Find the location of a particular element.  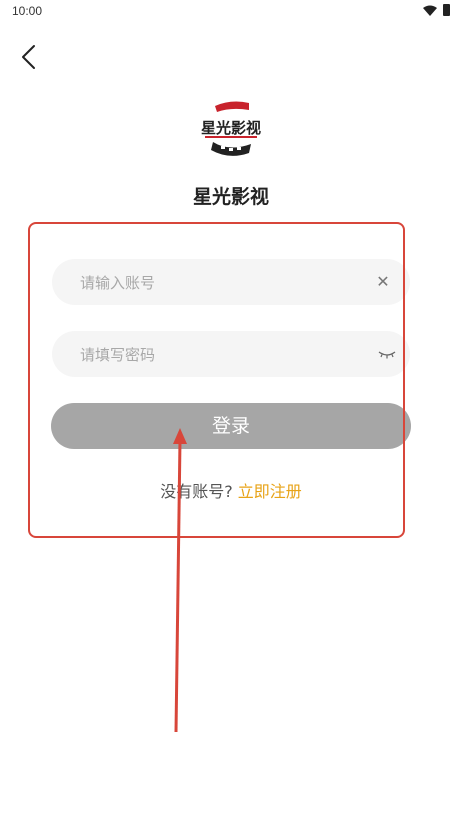

status-icons is located at coordinates (436, 10).